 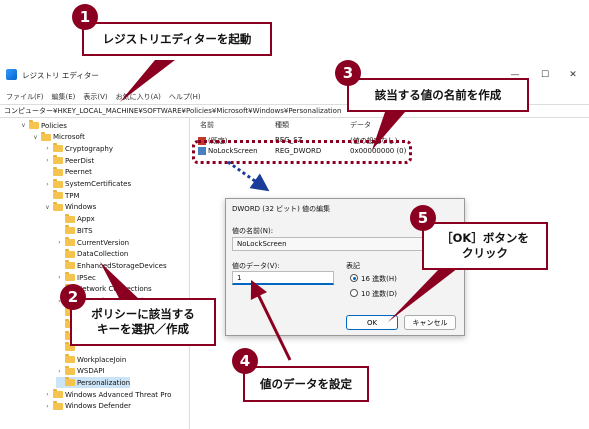 I want to click on callout-4: 値のデータを設定, so click(x=306, y=384).